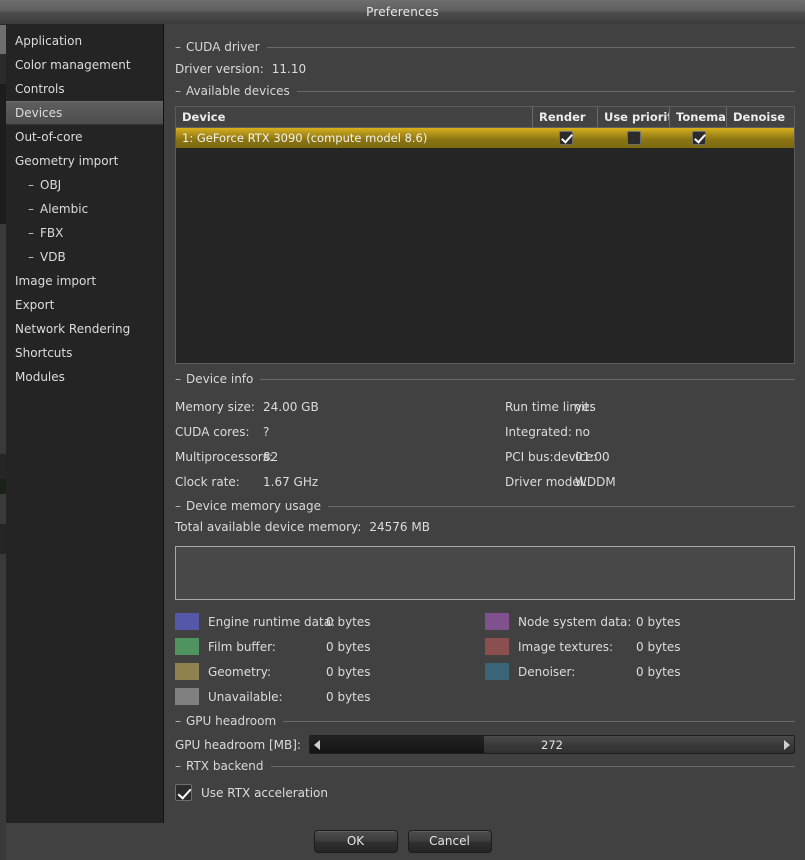 The height and width of the screenshot is (860, 805). What do you see at coordinates (84, 161) in the screenshot?
I see `sidebar-item-geometry-import: Geometry import` at bounding box center [84, 161].